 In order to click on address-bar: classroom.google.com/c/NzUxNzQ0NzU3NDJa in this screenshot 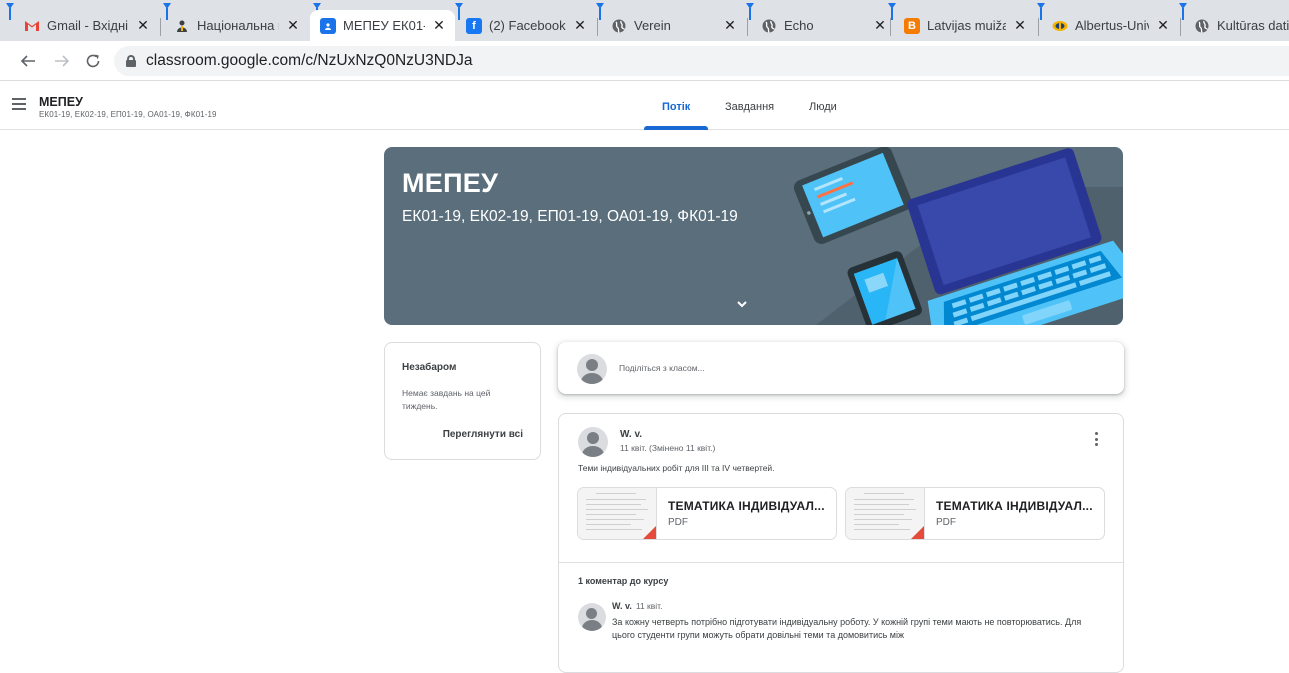, I will do `click(701, 61)`.